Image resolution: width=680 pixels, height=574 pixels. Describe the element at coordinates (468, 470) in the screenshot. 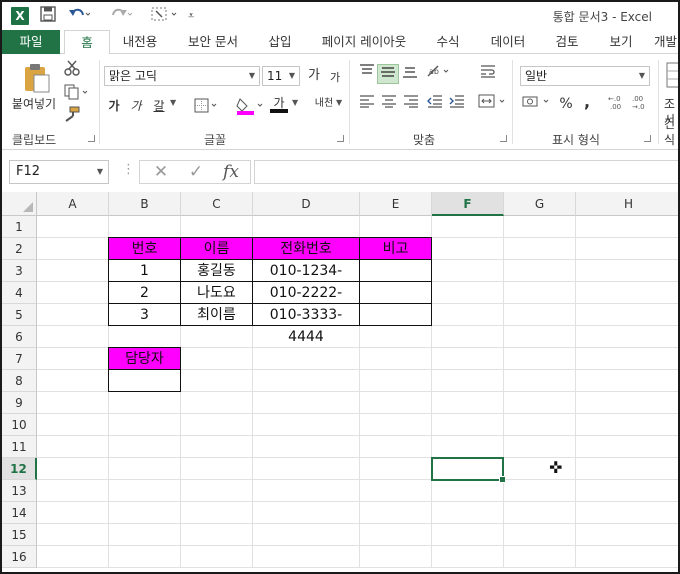

I see `active-cell-selection` at that location.